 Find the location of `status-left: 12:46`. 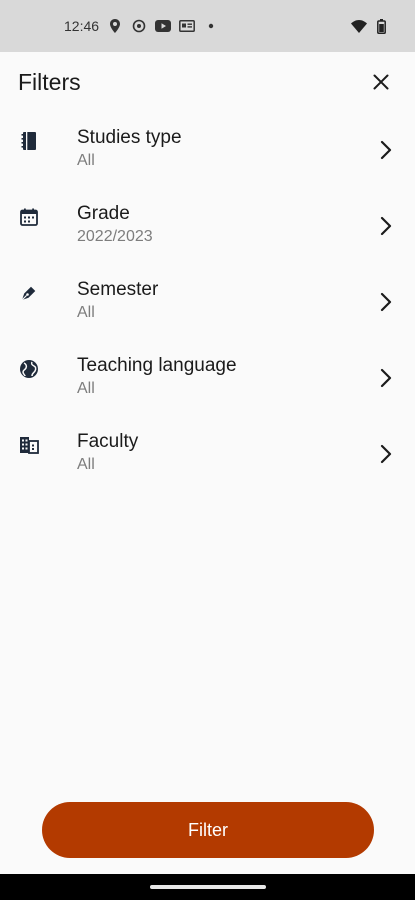

status-left: 12:46 is located at coordinates (141, 26).